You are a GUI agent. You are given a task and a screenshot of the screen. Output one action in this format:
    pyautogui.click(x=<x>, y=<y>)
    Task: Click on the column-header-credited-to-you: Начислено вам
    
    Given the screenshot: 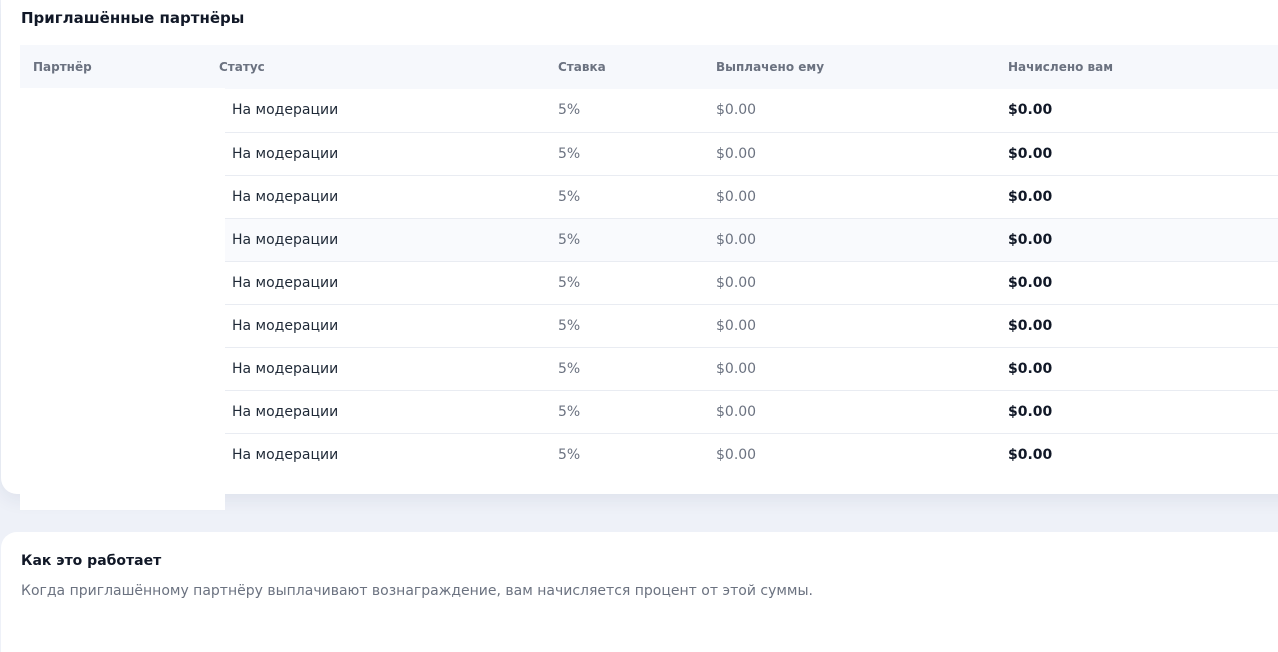 What is the action you would take?
    pyautogui.click(x=1060, y=67)
    